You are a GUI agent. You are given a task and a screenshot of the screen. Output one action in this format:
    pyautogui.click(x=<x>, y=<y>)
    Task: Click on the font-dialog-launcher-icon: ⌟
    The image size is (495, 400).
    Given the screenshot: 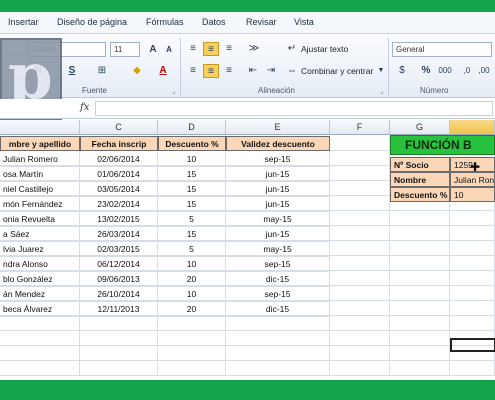 What is the action you would take?
    pyautogui.click(x=173, y=91)
    